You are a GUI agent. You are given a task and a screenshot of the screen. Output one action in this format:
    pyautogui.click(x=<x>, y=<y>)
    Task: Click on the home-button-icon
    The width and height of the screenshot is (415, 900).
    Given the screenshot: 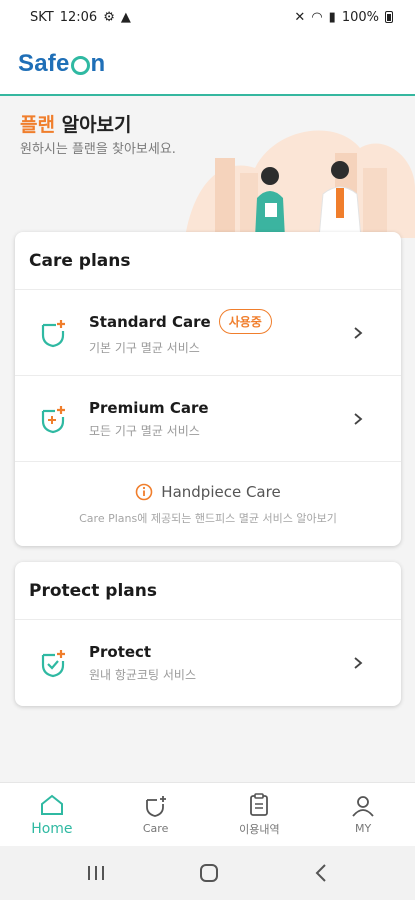 What is the action you would take?
    pyautogui.click(x=209, y=873)
    